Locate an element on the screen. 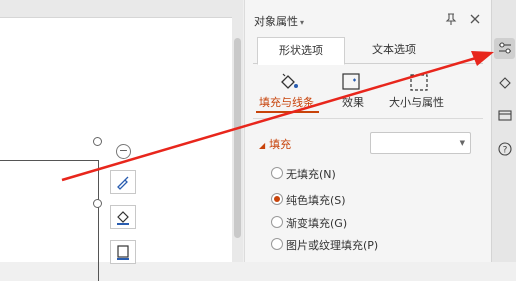 Image resolution: width=516 pixels, height=281 pixels. shape-outline-button is located at coordinates (123, 252).